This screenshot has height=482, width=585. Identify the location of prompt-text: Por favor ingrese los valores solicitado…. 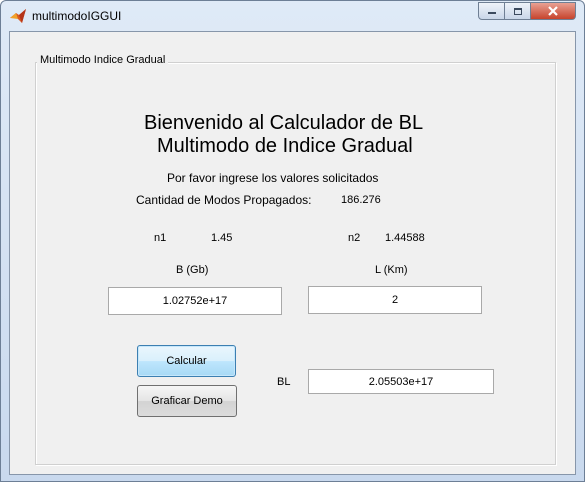
(273, 178).